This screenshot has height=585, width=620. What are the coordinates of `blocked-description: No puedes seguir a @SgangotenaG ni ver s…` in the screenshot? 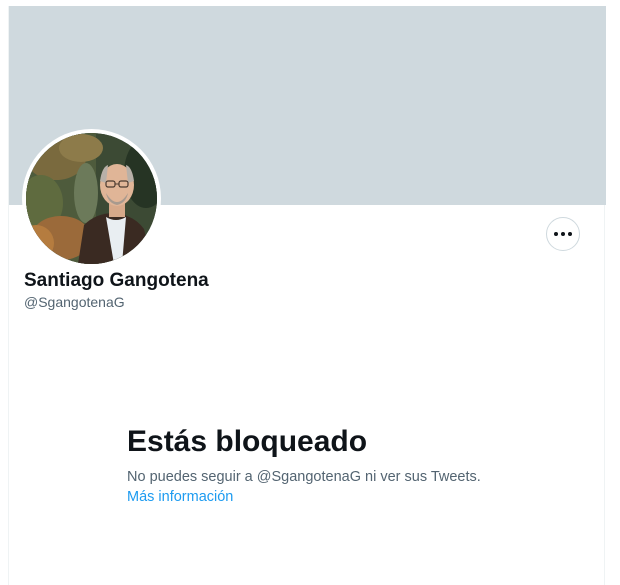 It's located at (304, 477).